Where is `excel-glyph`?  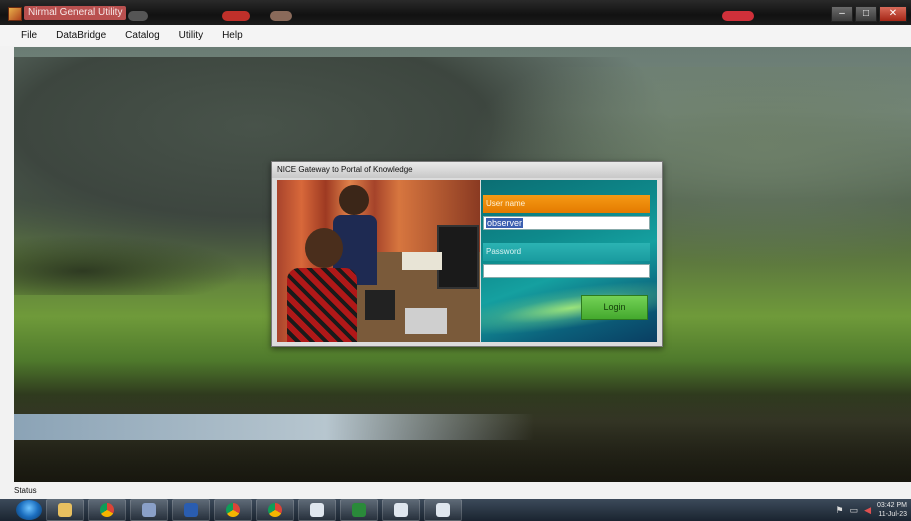
excel-glyph is located at coordinates (359, 510).